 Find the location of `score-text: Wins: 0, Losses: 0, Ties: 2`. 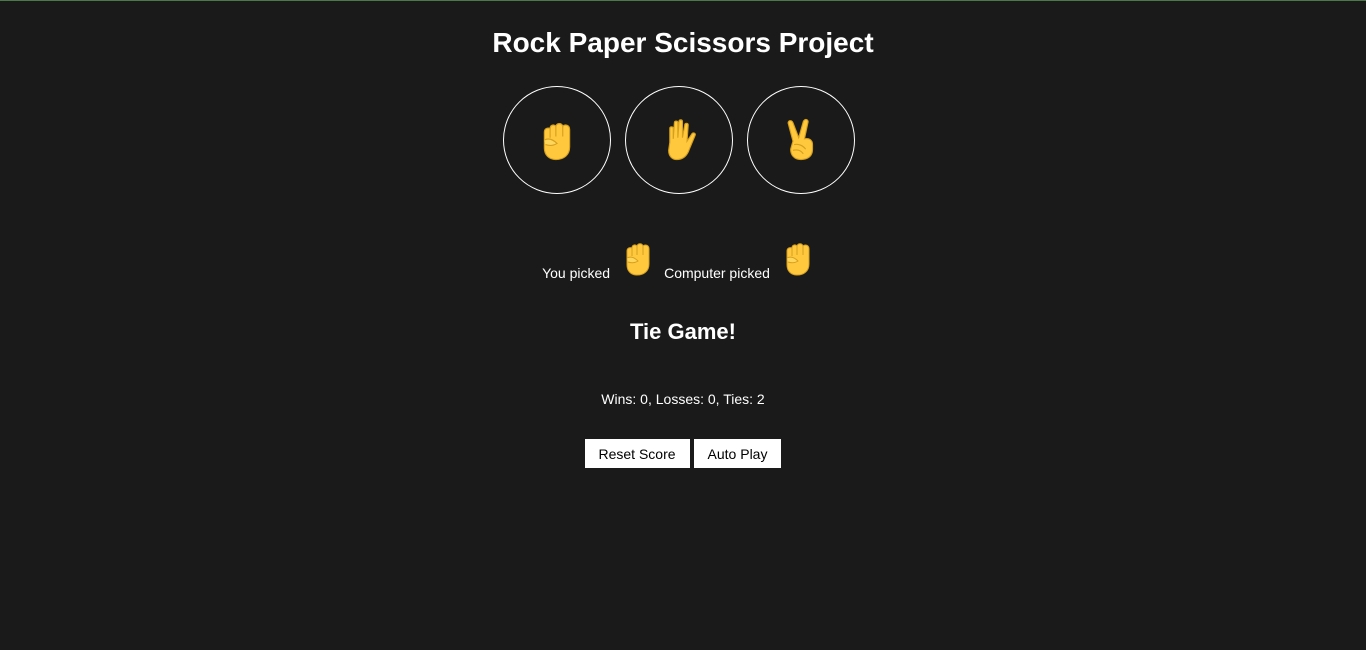

score-text: Wins: 0, Losses: 0, Ties: 2 is located at coordinates (683, 399).